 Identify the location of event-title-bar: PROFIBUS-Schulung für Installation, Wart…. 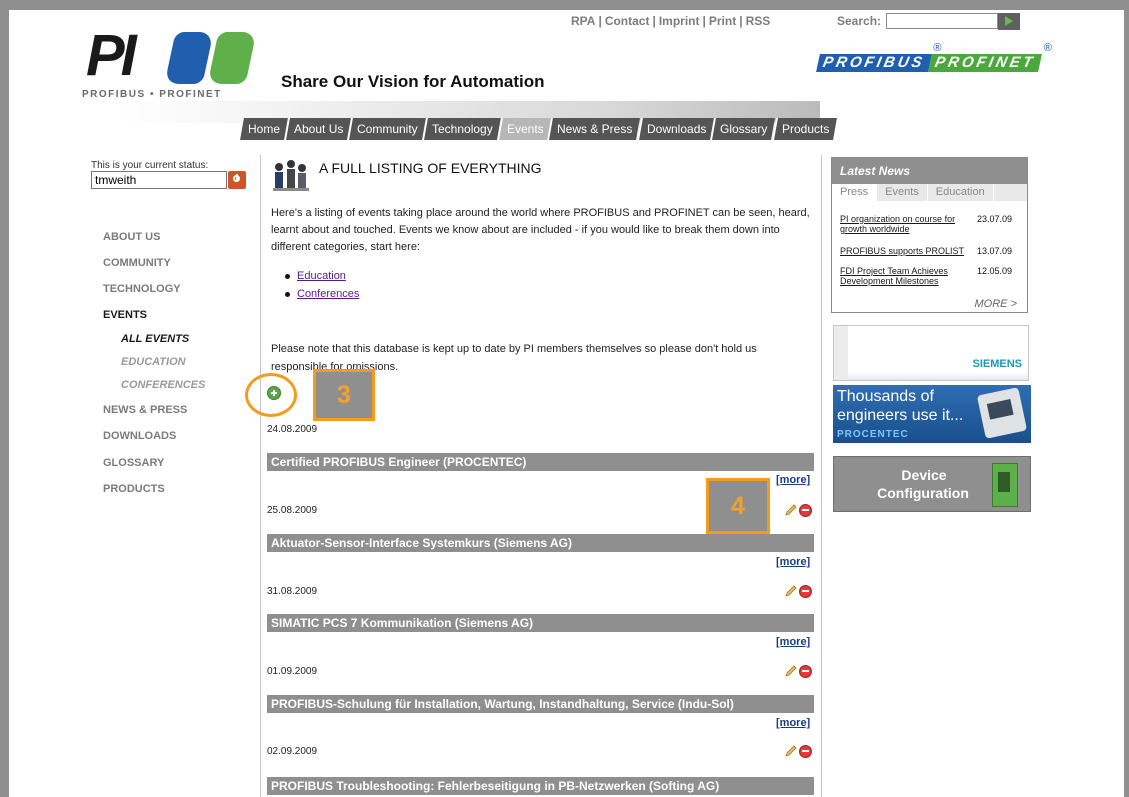
(540, 704).